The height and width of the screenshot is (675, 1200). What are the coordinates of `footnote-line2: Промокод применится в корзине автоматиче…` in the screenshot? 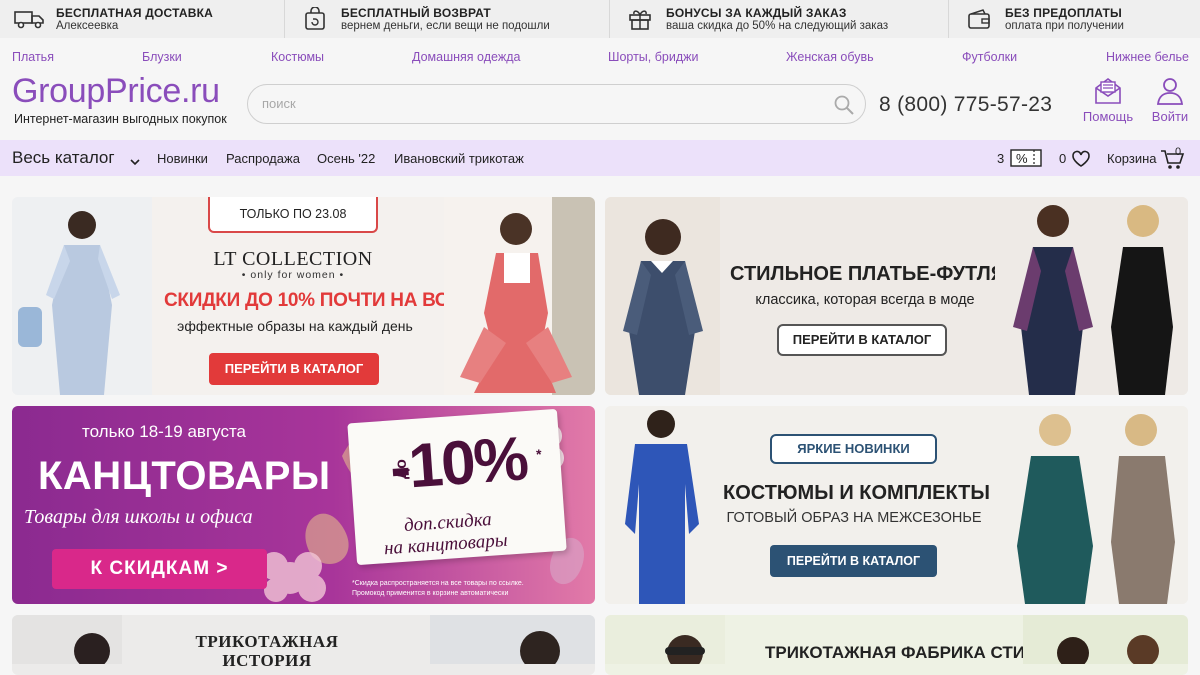 It's located at (430, 593).